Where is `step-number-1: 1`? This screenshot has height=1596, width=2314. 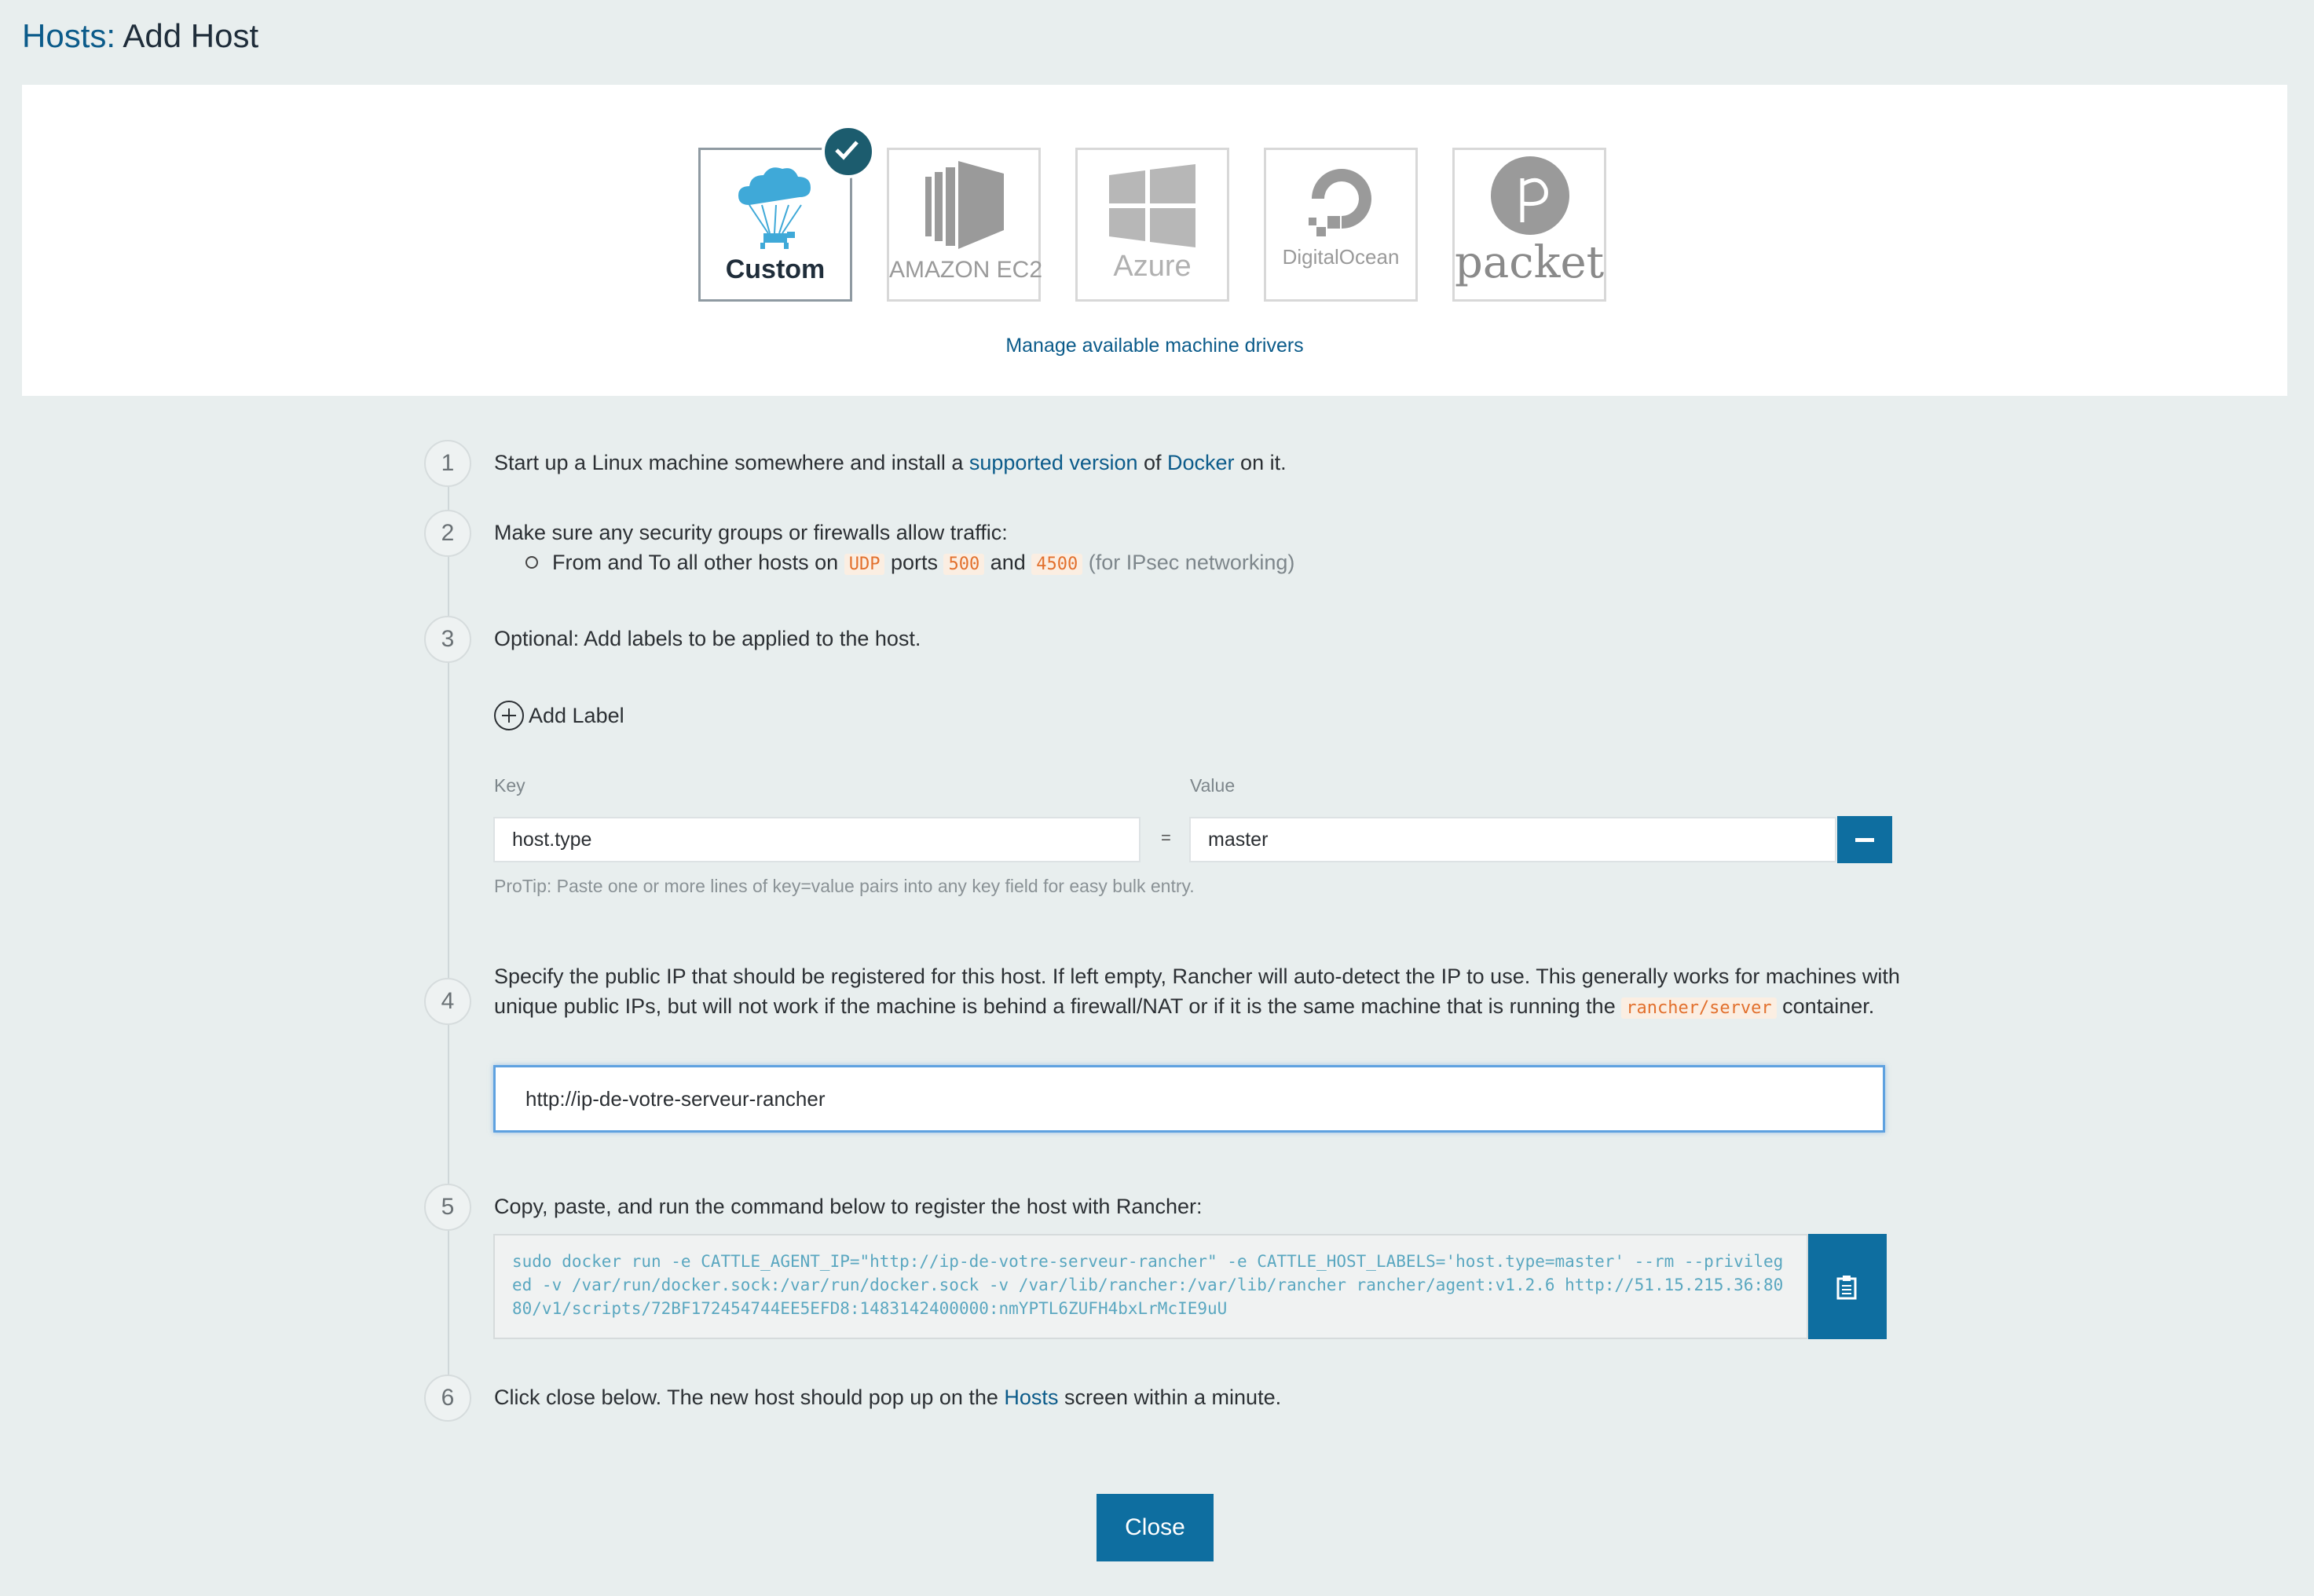
step-number-1: 1 is located at coordinates (447, 463).